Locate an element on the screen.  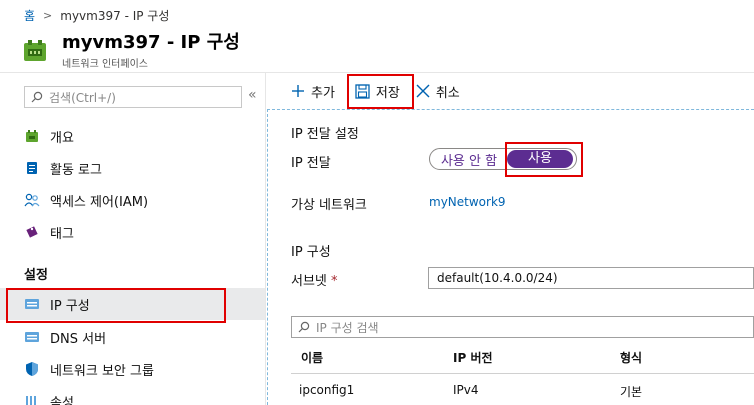
subnet-select: default(10.4.0.0/24) is located at coordinates (591, 278).